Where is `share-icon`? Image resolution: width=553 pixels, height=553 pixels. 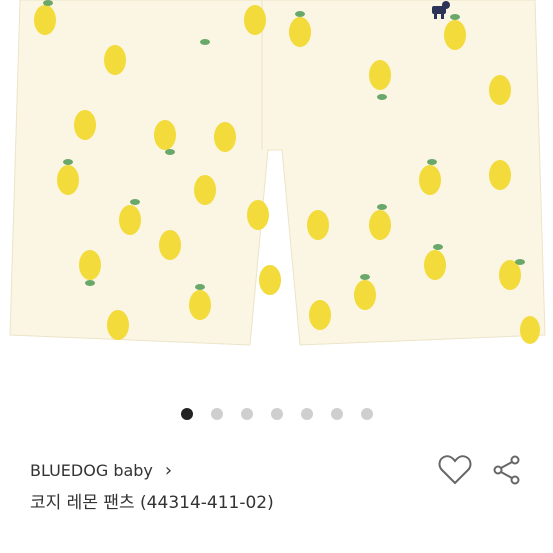
share-icon is located at coordinates (506, 470).